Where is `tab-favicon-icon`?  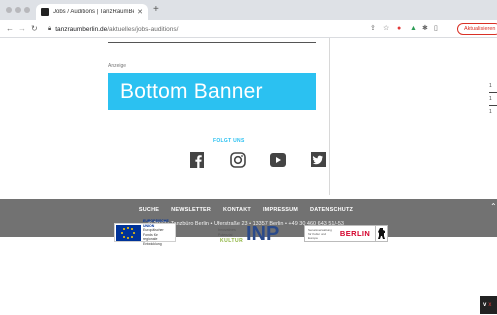 tab-favicon-icon is located at coordinates (45, 12).